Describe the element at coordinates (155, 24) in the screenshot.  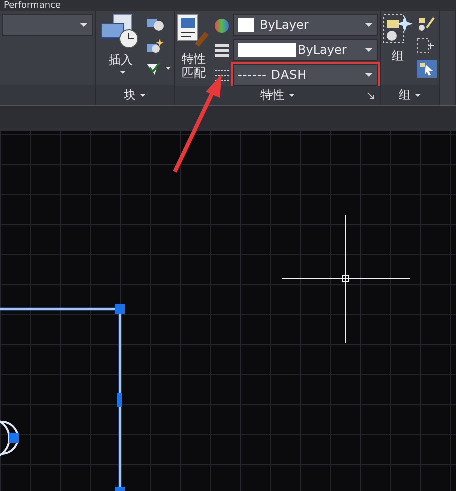
I see `block-icon` at that location.